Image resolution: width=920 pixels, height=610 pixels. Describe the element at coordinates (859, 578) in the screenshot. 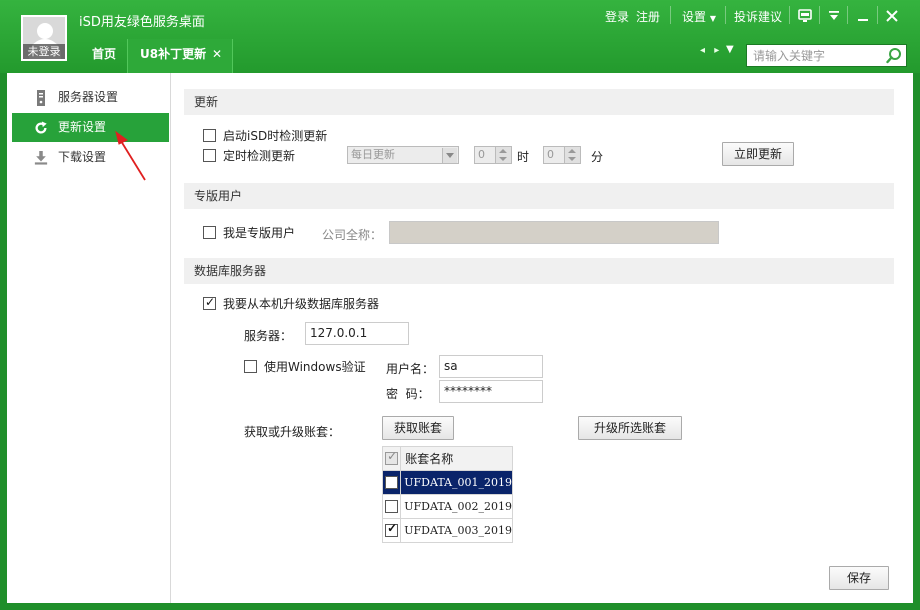

I see `save-button: 保存` at that location.